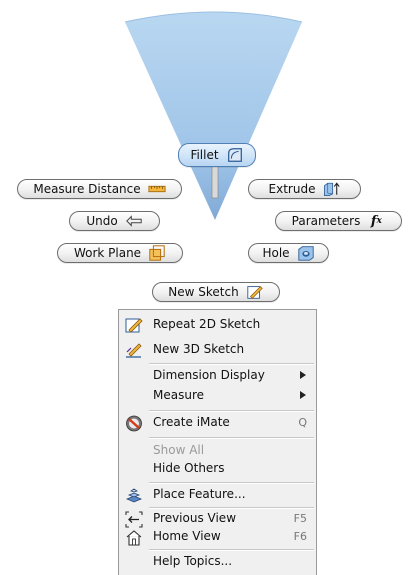 The height and width of the screenshot is (575, 418). Describe the element at coordinates (134, 537) in the screenshot. I see `home-view-icon` at that location.